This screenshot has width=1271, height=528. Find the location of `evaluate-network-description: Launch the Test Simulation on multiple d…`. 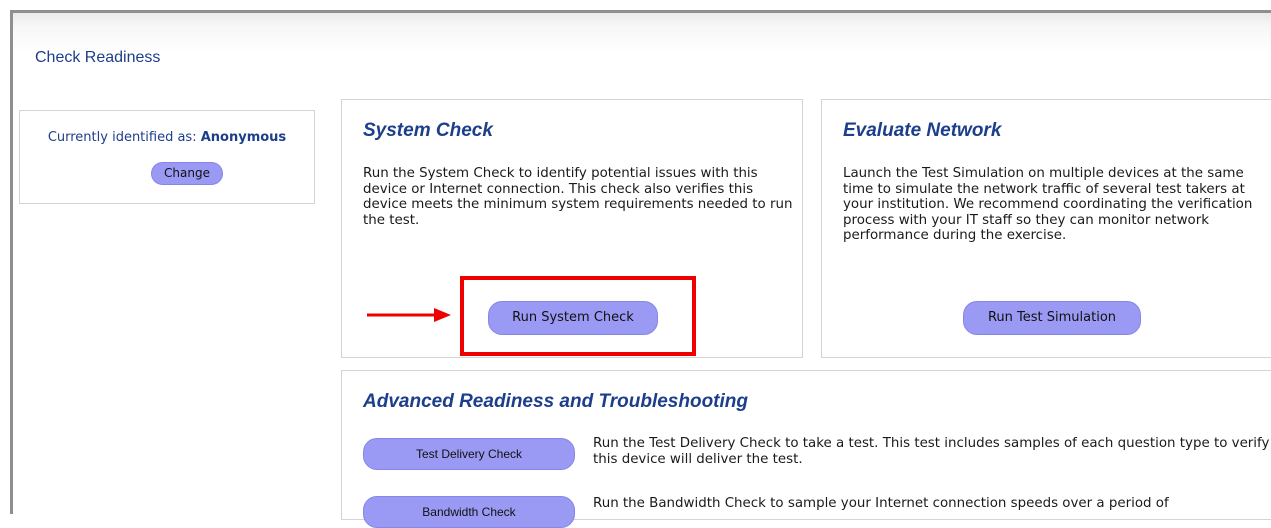

evaluate-network-description: Launch the Test Simulation on multiple d… is located at coordinates (1048, 204).